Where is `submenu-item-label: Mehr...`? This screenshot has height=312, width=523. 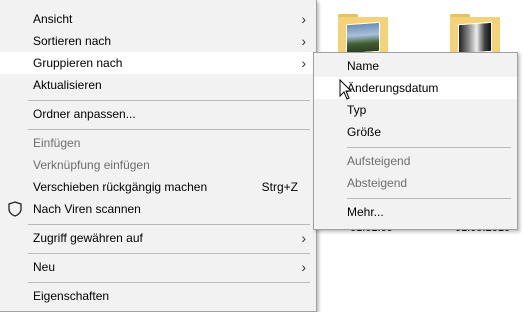 submenu-item-label: Mehr... is located at coordinates (365, 212).